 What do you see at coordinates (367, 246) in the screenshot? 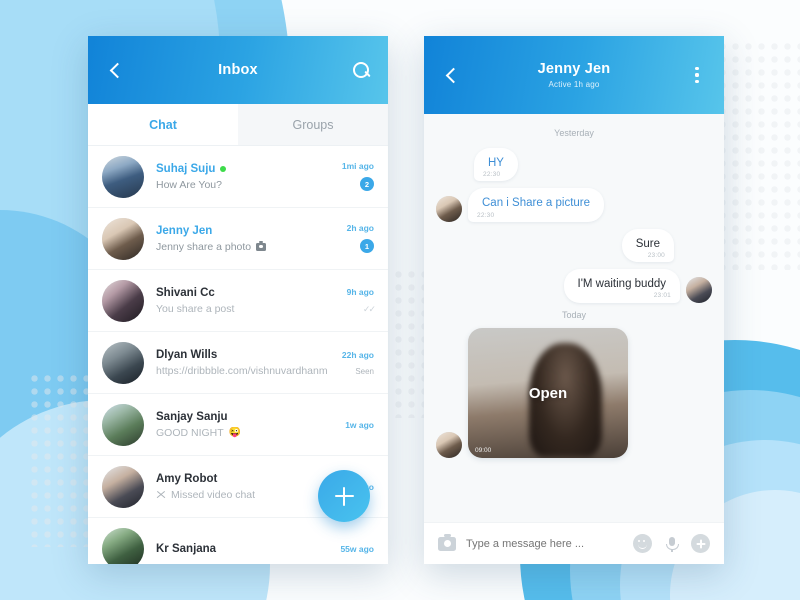
I see `unread-badge: 1` at bounding box center [367, 246].